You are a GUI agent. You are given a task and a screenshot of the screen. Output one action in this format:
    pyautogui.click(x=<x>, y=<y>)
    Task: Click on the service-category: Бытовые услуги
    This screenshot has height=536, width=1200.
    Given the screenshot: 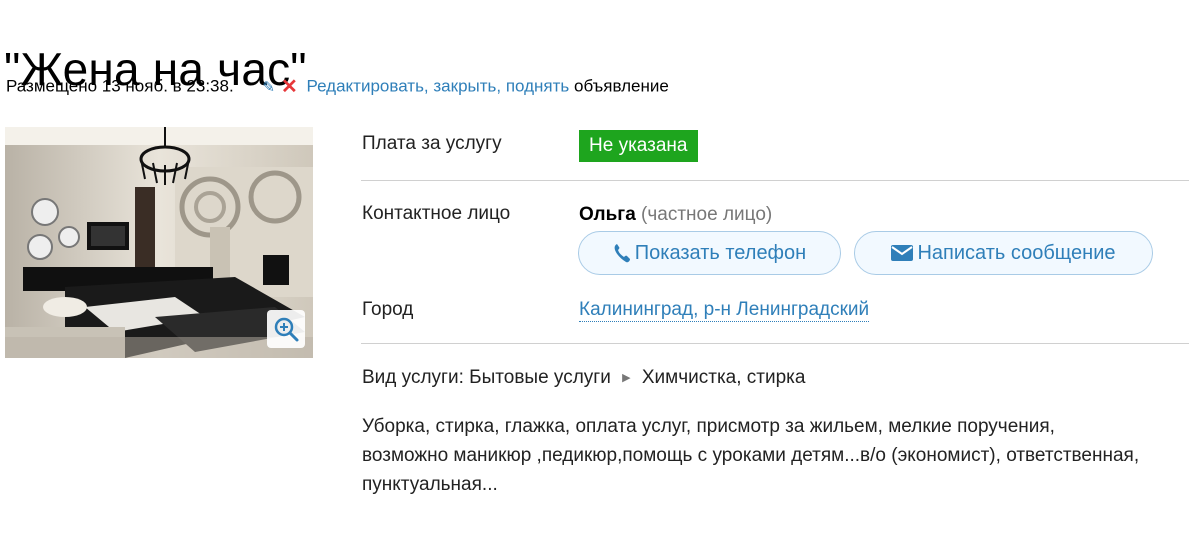 What is the action you would take?
    pyautogui.click(x=540, y=377)
    